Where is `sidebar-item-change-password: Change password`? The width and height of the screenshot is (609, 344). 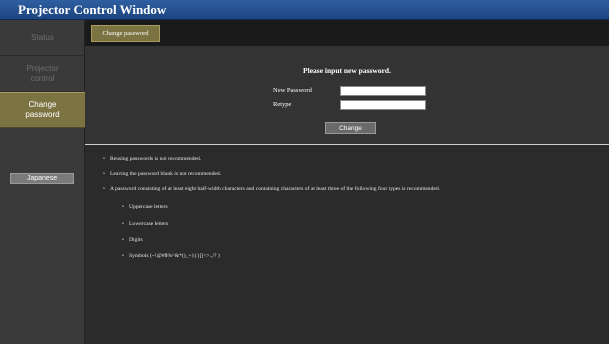
sidebar-item-change-password: Change password is located at coordinates (42, 110).